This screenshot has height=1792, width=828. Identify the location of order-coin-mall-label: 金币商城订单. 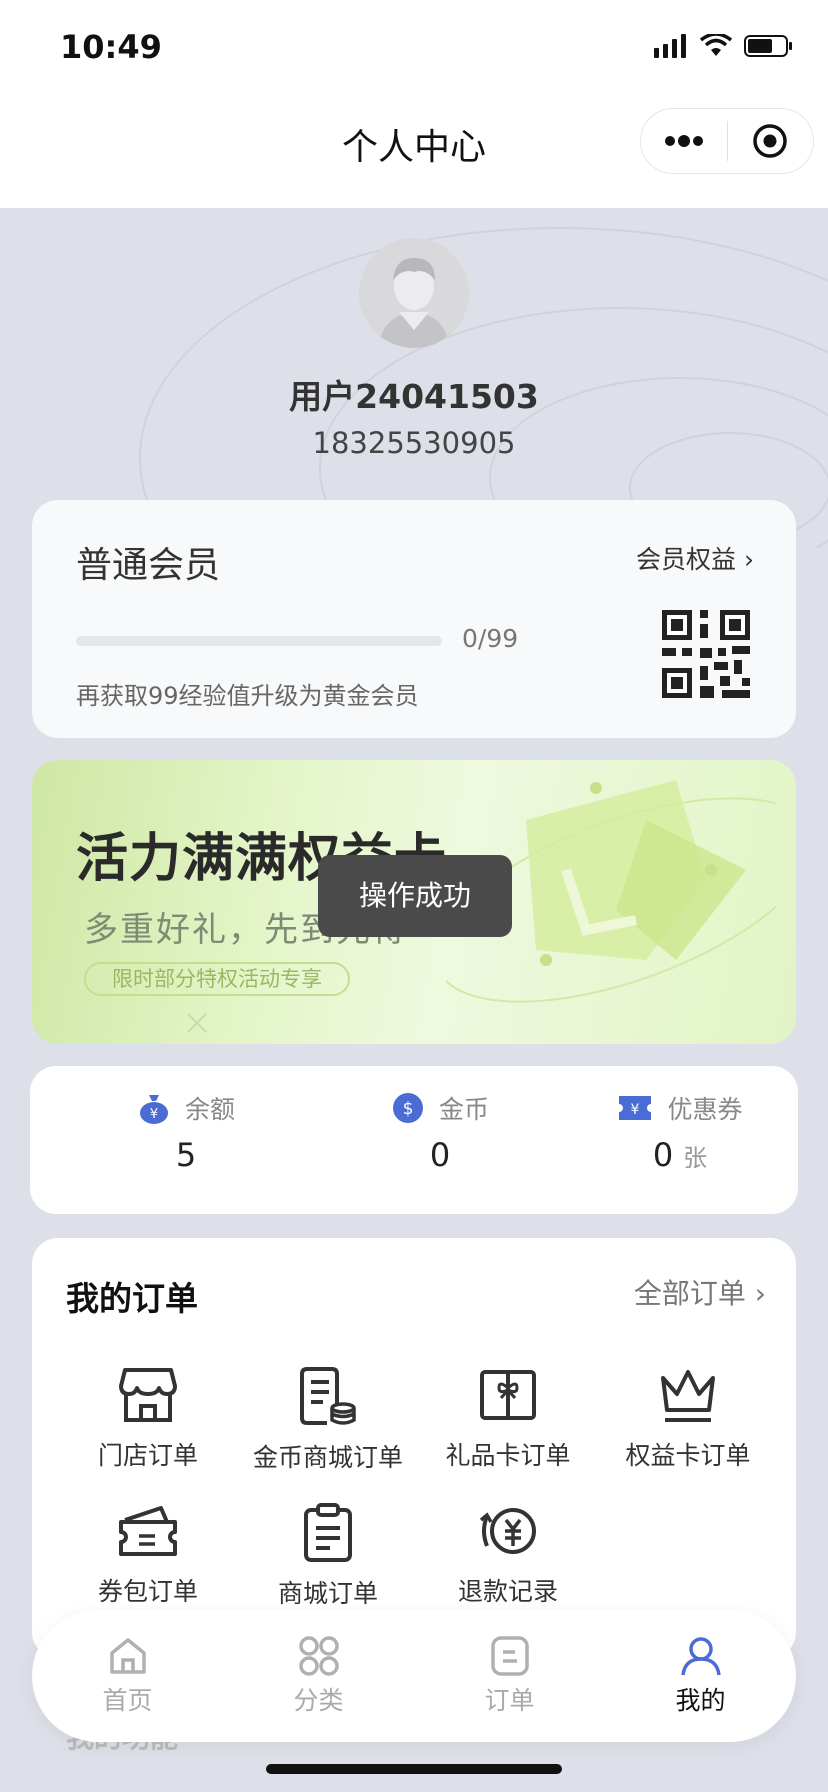
(327, 1457).